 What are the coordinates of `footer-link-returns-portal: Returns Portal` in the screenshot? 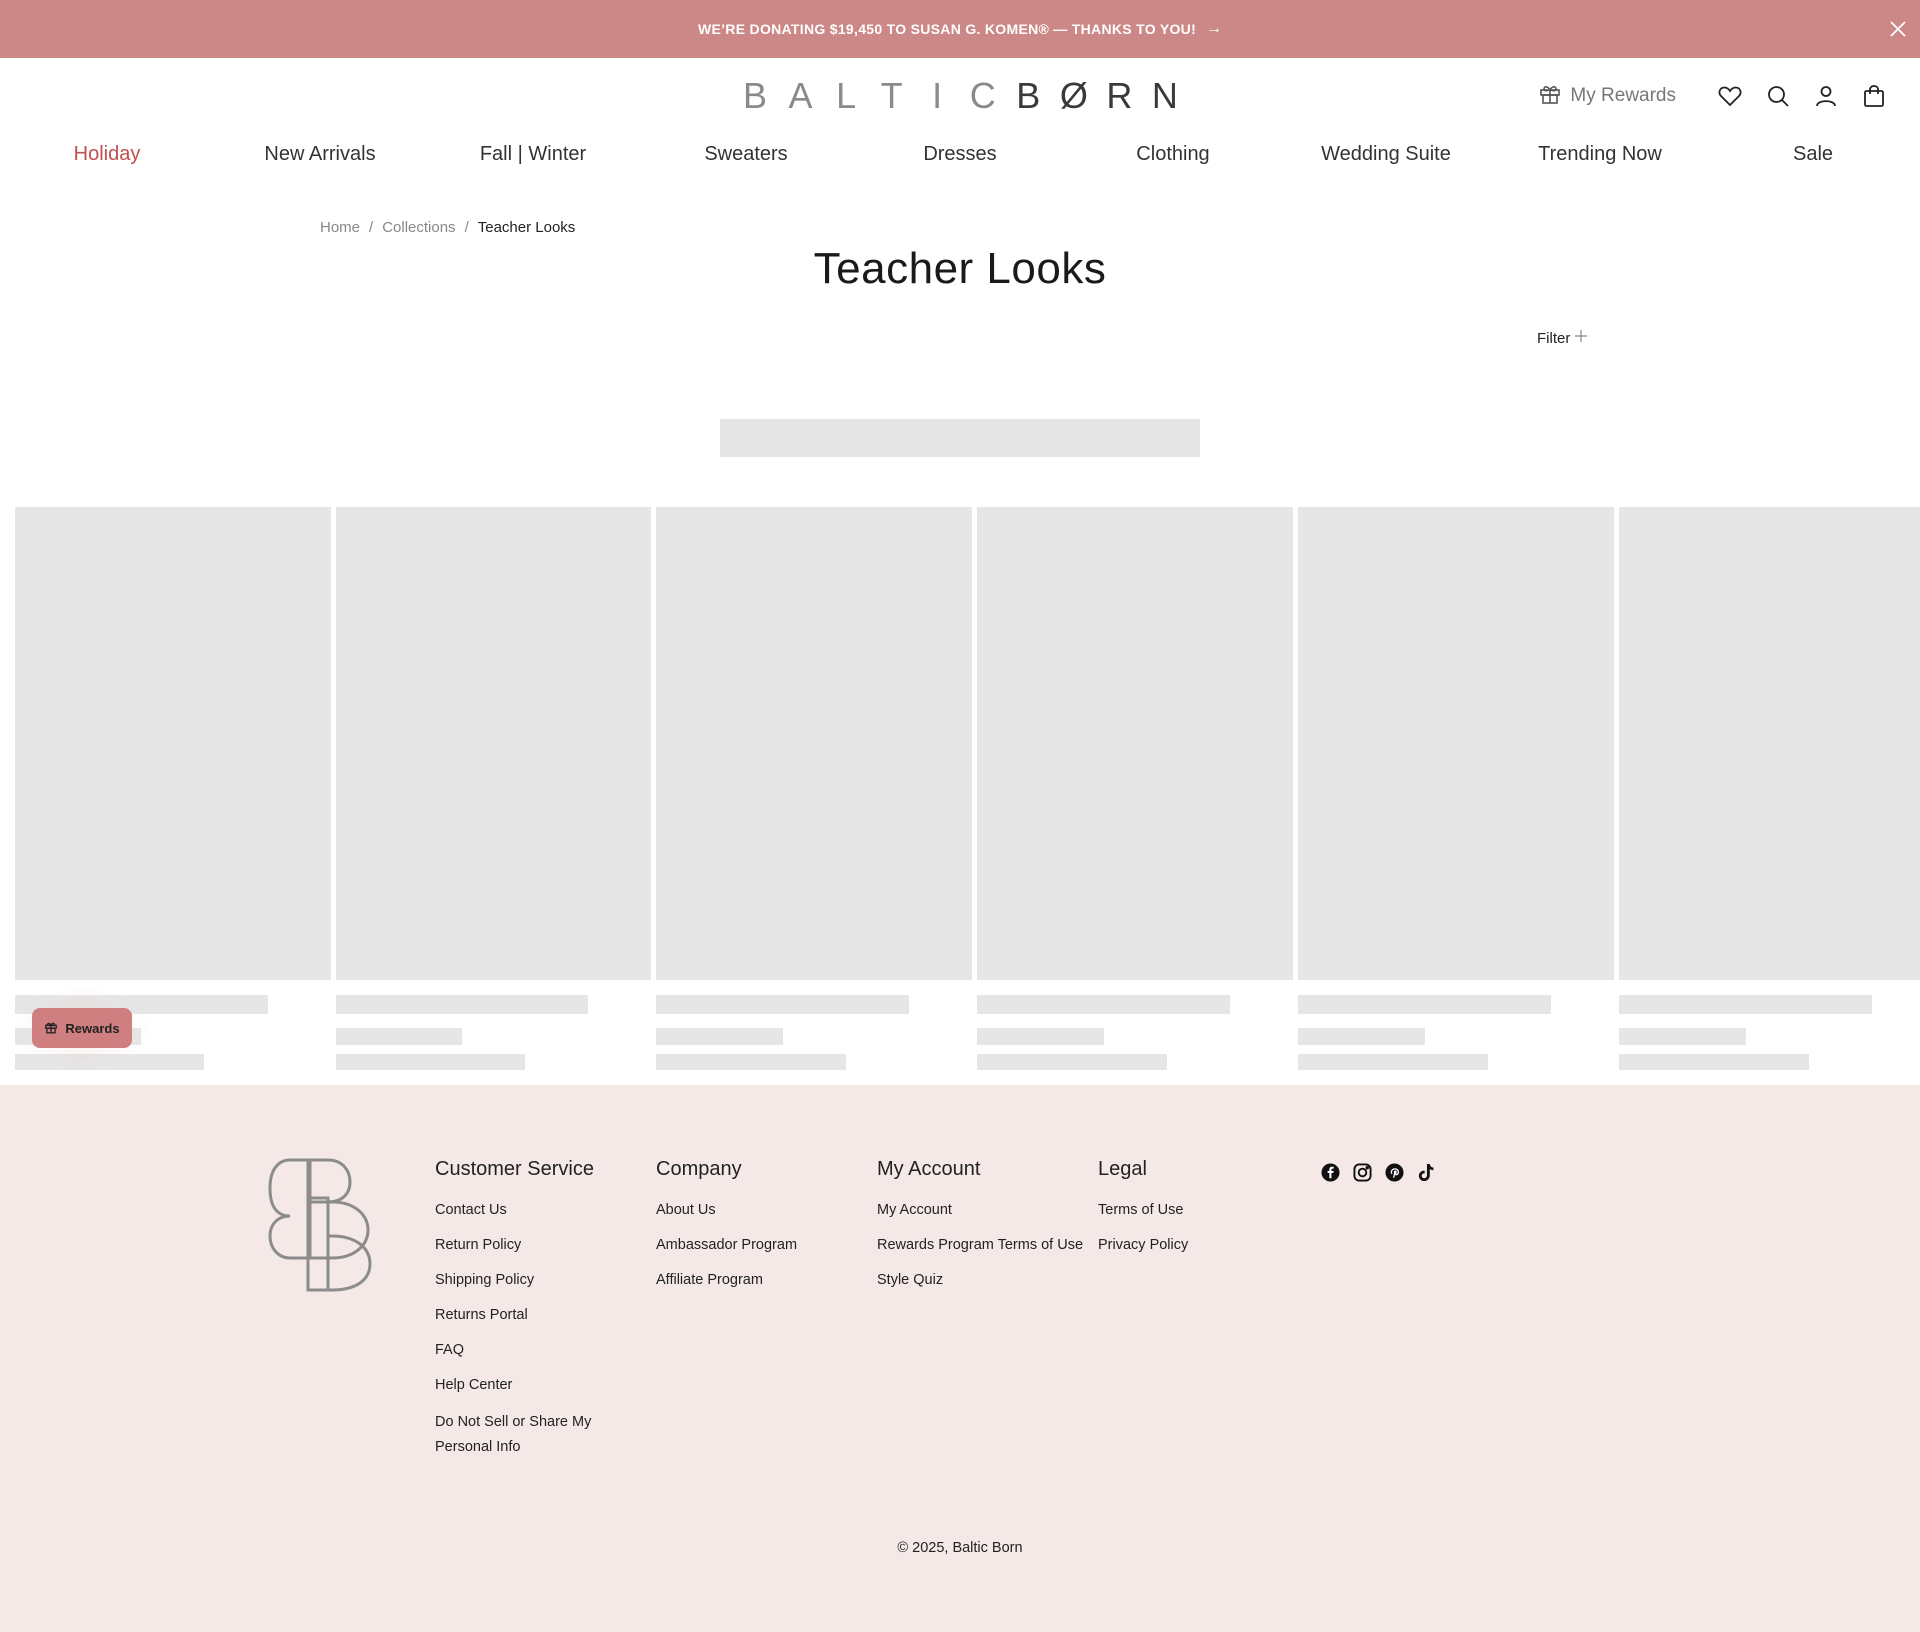 It's located at (540, 1315).